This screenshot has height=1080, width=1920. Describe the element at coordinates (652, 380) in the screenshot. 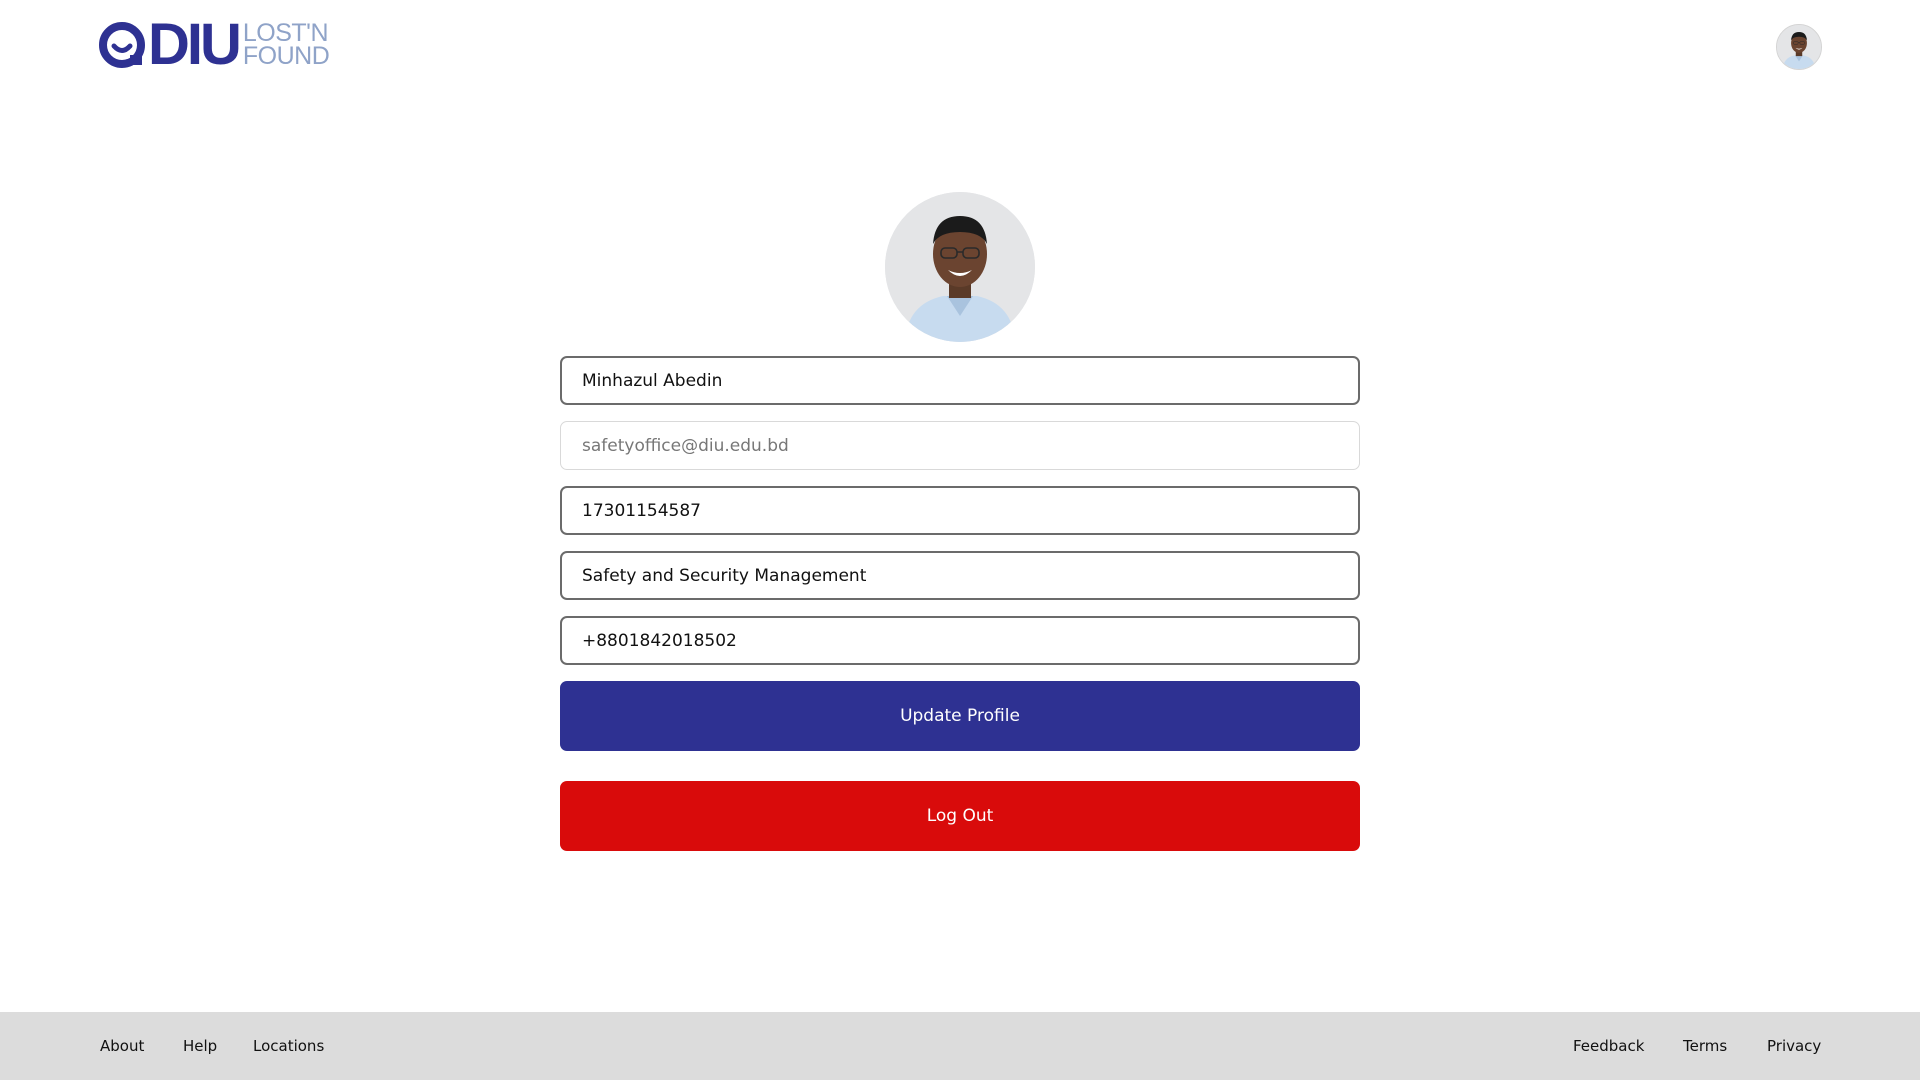

I see `name-value: Minhazul Abedin` at that location.